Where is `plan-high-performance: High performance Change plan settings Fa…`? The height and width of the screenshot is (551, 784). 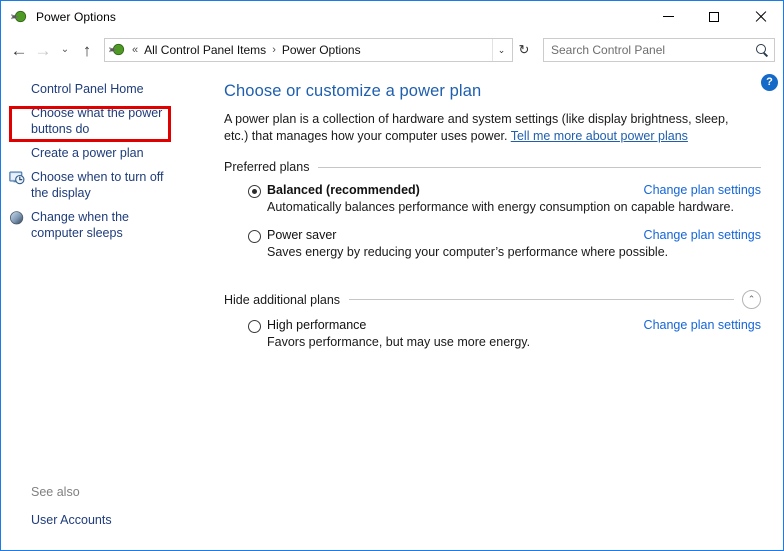 plan-high-performance: High performance Change plan settings Fa… is located at coordinates (492, 333).